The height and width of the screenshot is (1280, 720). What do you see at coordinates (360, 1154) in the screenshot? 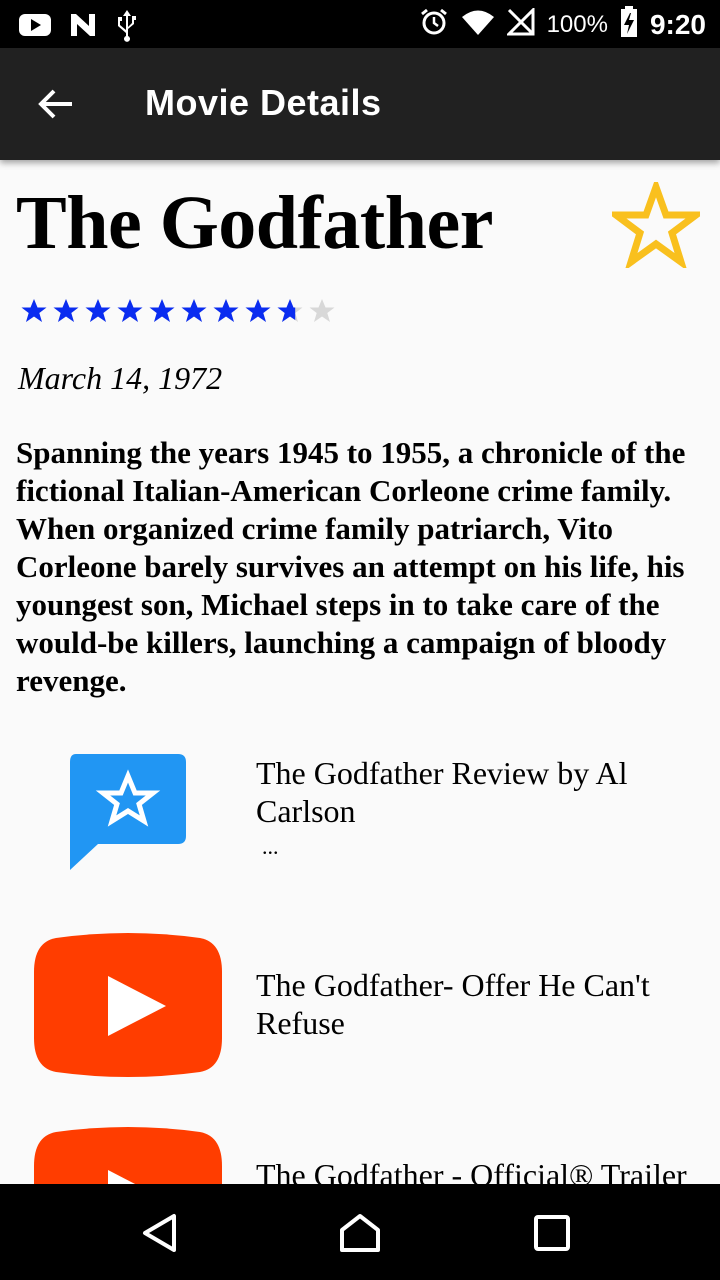
I see `media-item-video: The Godfather - Official® Trailer [HD]` at bounding box center [360, 1154].